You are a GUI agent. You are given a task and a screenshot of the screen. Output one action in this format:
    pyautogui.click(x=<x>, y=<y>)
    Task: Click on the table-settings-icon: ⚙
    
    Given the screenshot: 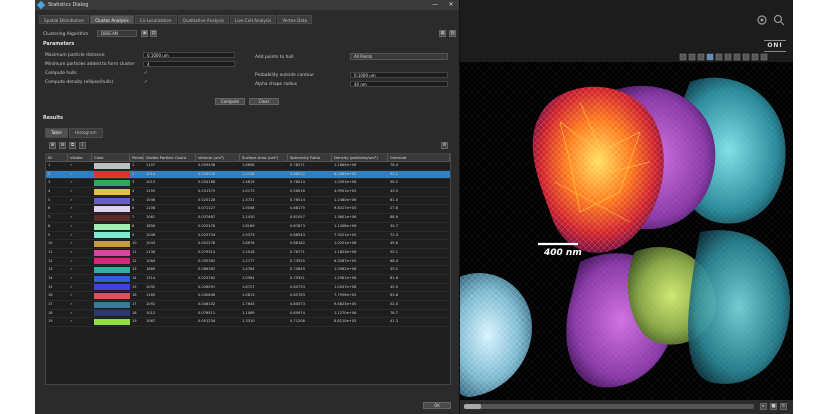 What is the action you would take?
    pyautogui.click(x=444, y=145)
    